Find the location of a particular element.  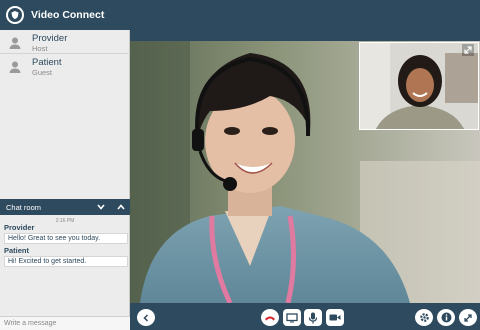

chevron-up-icon is located at coordinates (121, 207).